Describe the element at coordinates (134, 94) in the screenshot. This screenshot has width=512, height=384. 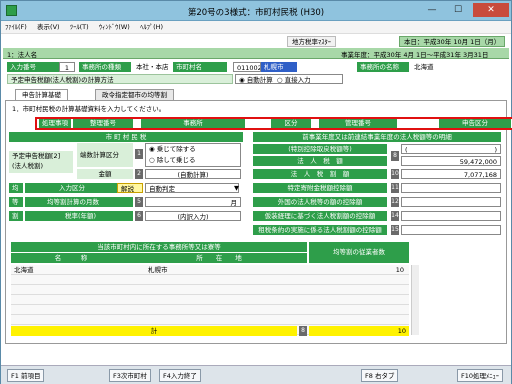
I see `tab-designated-city: 政令指定都市の均等割` at that location.